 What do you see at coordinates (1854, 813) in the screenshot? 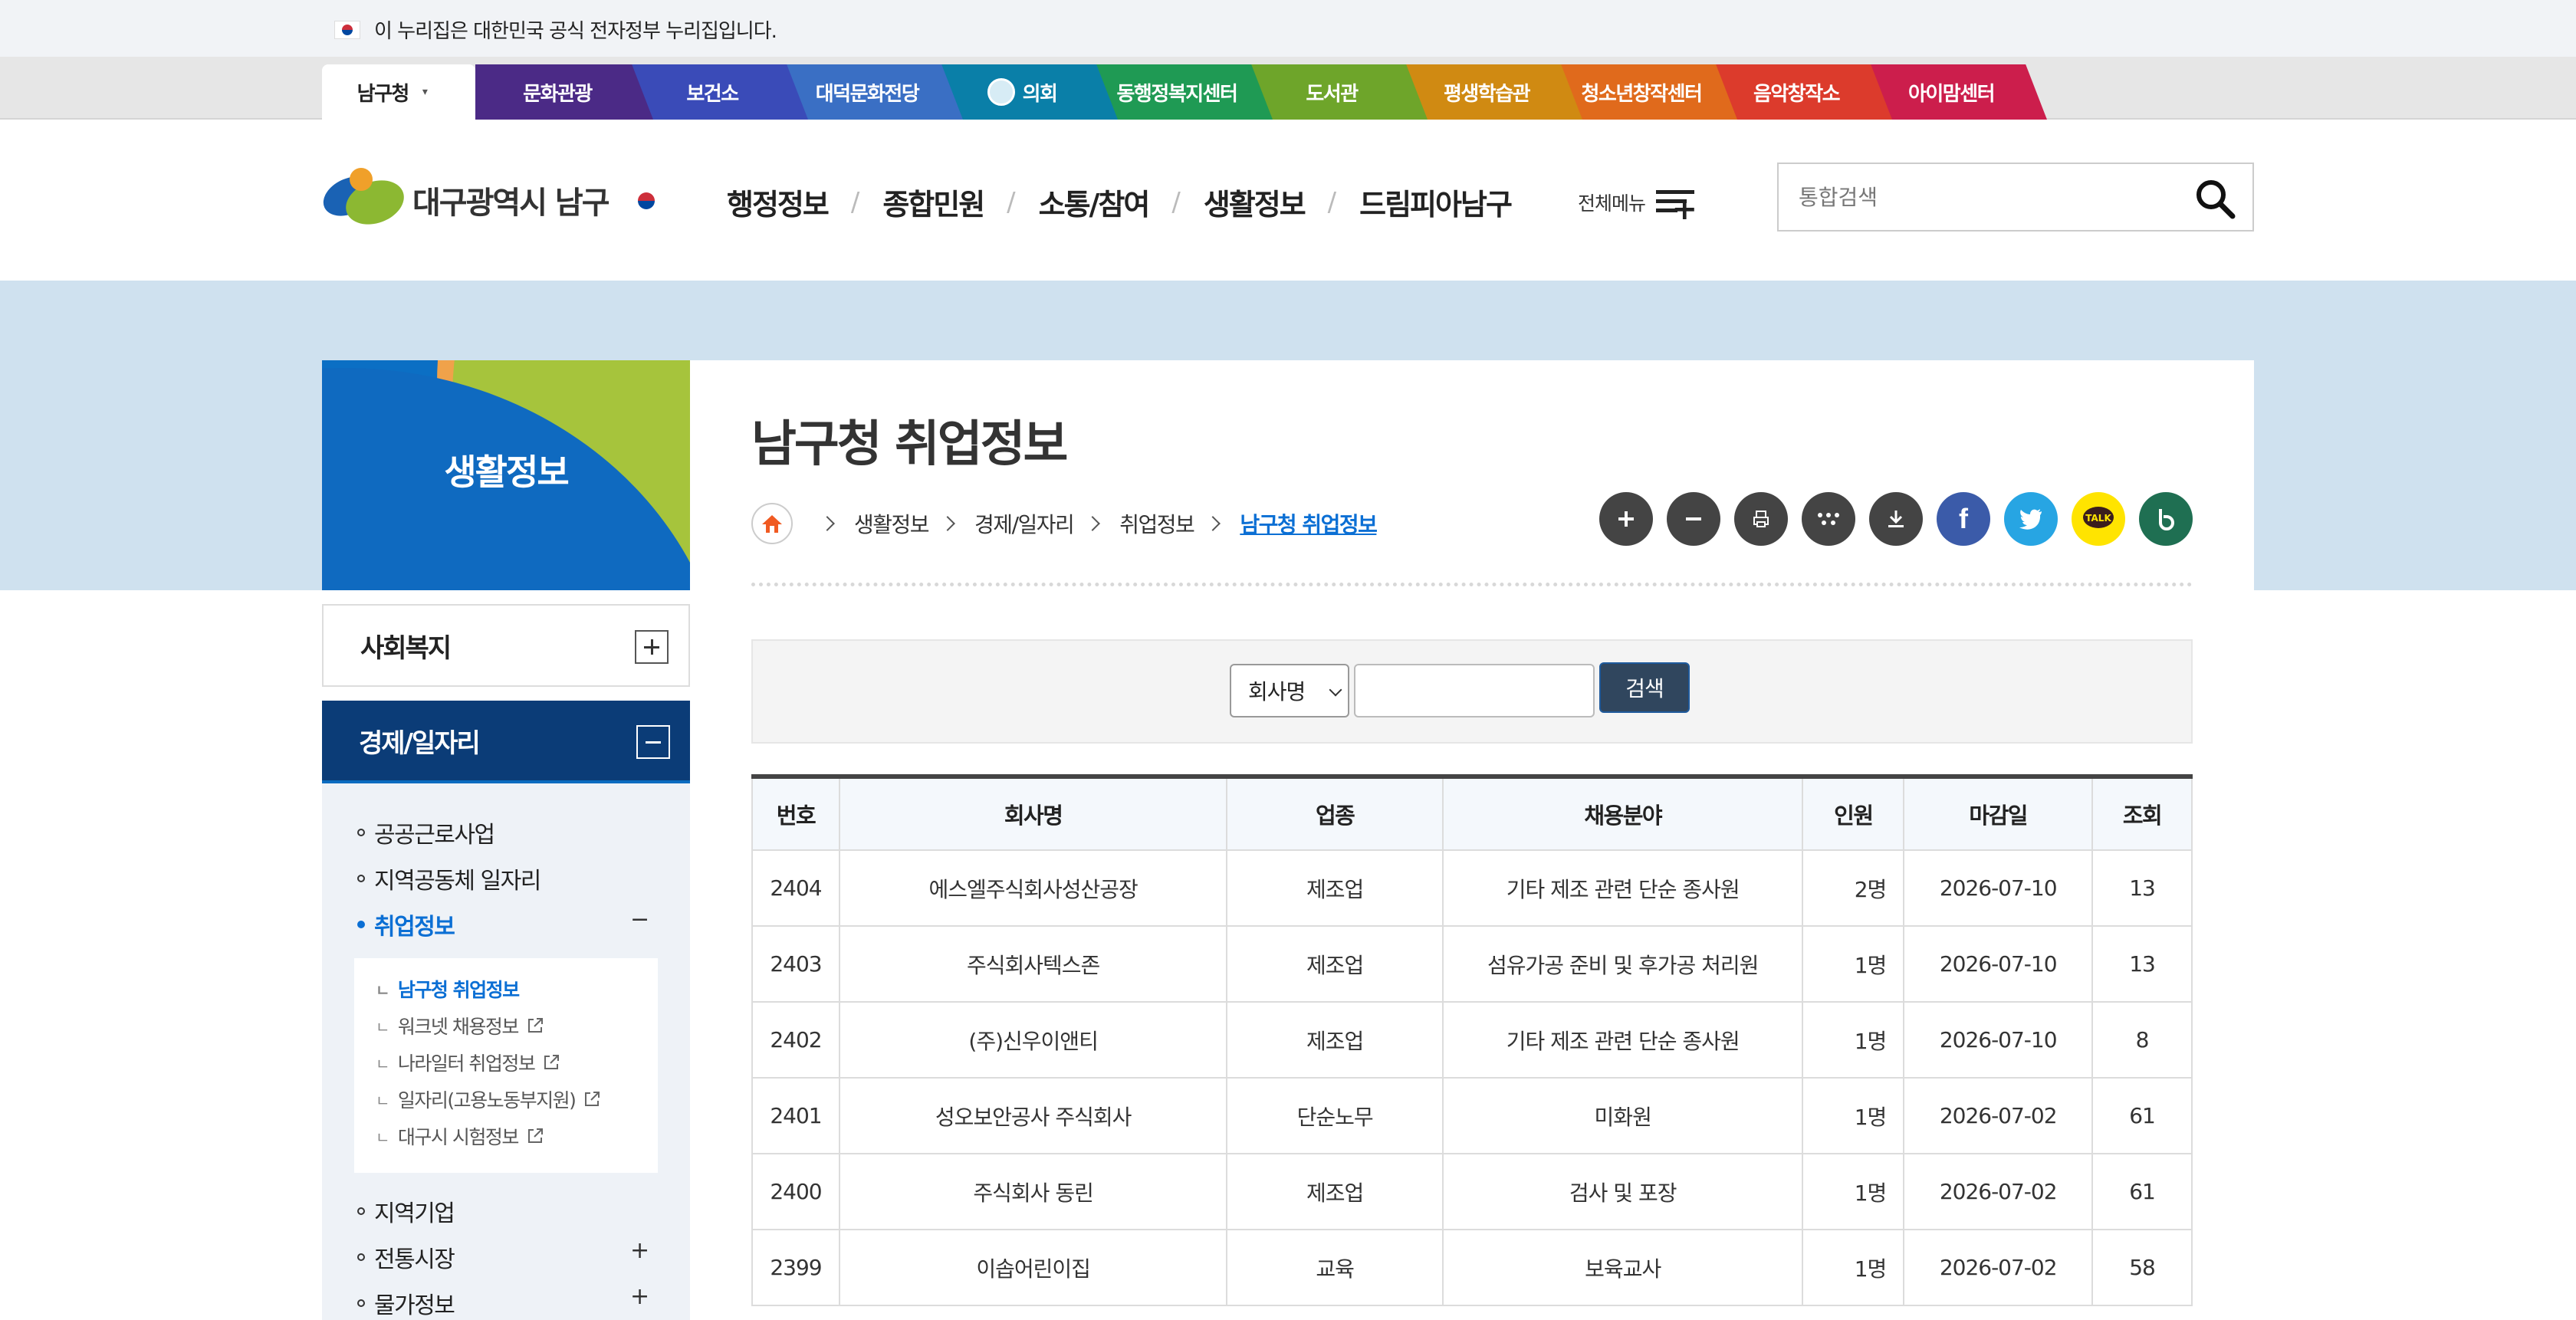
I see `col-headcount: 인원` at bounding box center [1854, 813].